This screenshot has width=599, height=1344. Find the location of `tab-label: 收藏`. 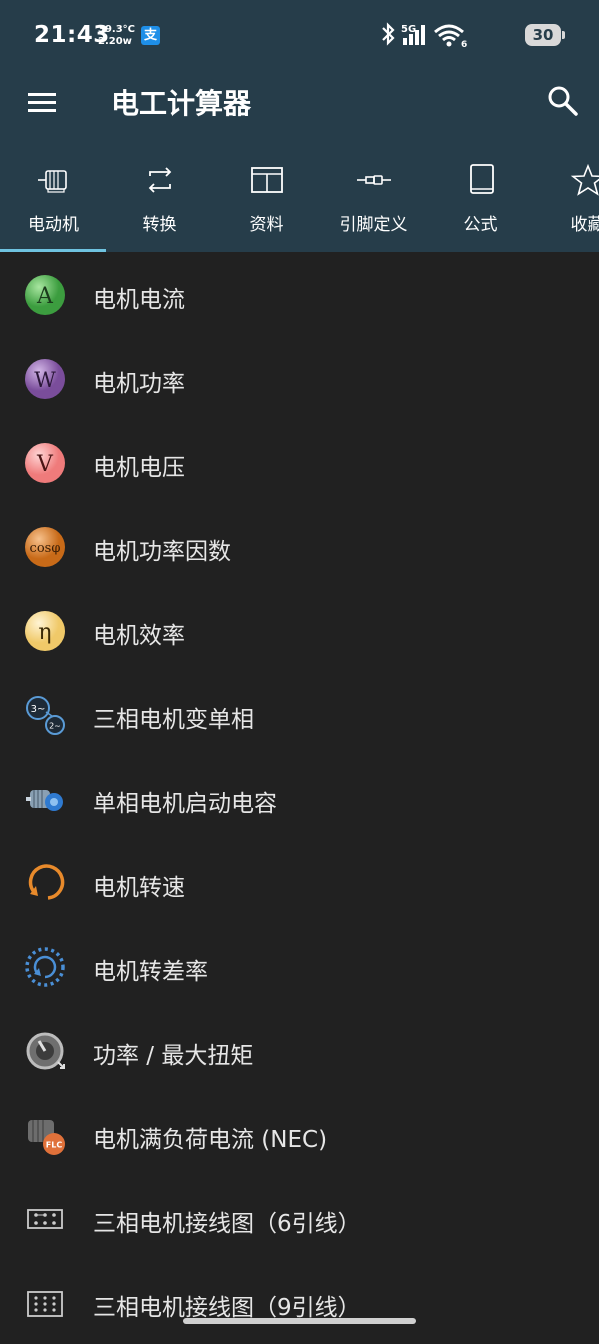

tab-label: 收藏 is located at coordinates (584, 225).